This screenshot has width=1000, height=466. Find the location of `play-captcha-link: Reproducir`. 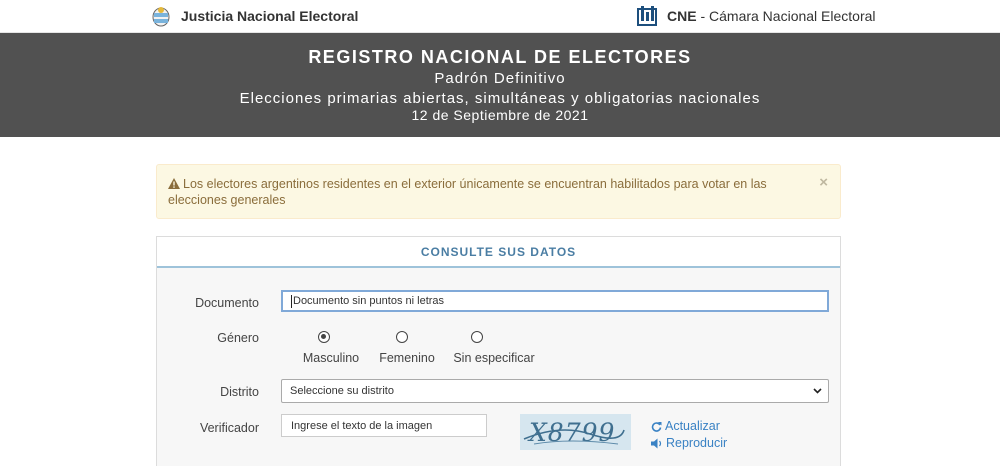

play-captcha-link: Reproducir is located at coordinates (689, 443).